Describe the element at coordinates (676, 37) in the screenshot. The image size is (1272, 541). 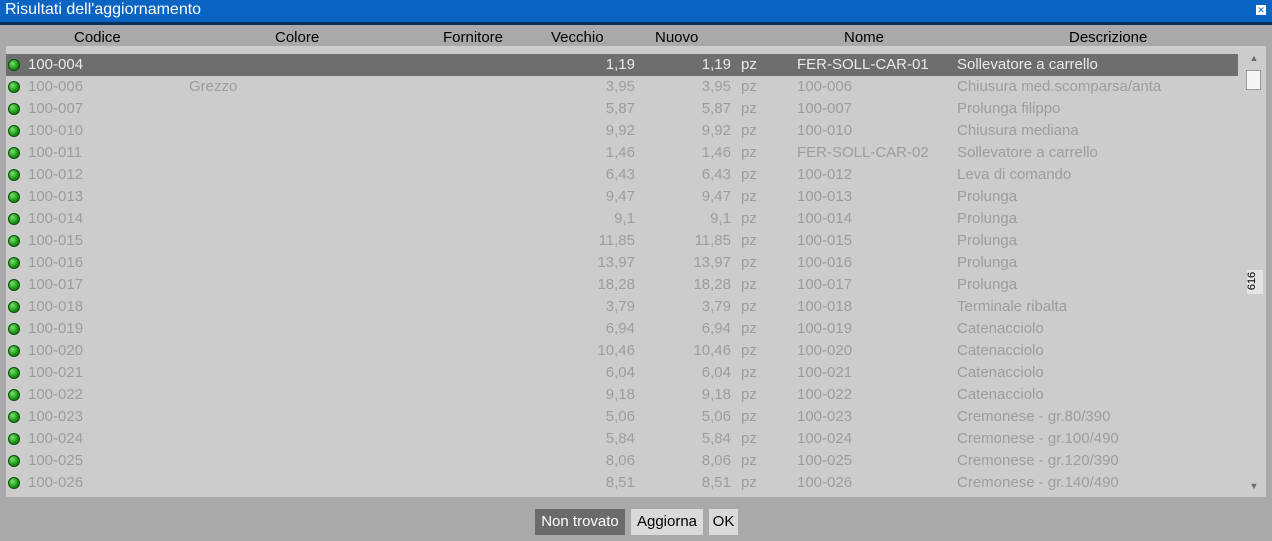
I see `column-header-nuovo: Nuovo` at that location.